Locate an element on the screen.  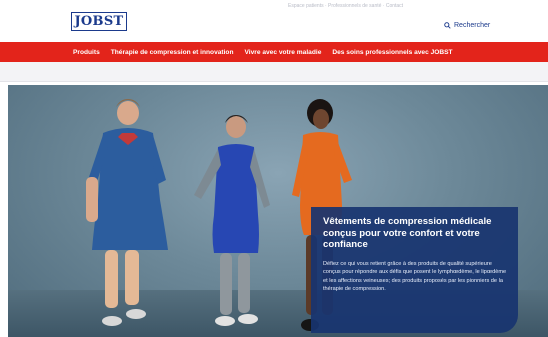
search-button: Rechercher is located at coordinates (467, 25).